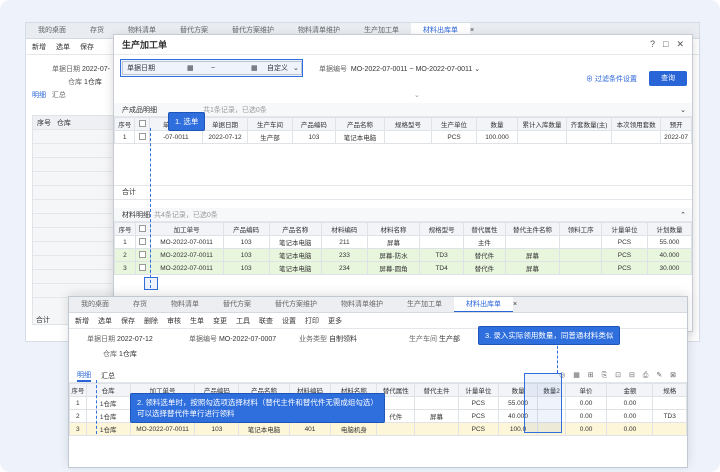 This screenshot has height=472, width=720. I want to click on table-cell: 0.00, so click(586, 429).